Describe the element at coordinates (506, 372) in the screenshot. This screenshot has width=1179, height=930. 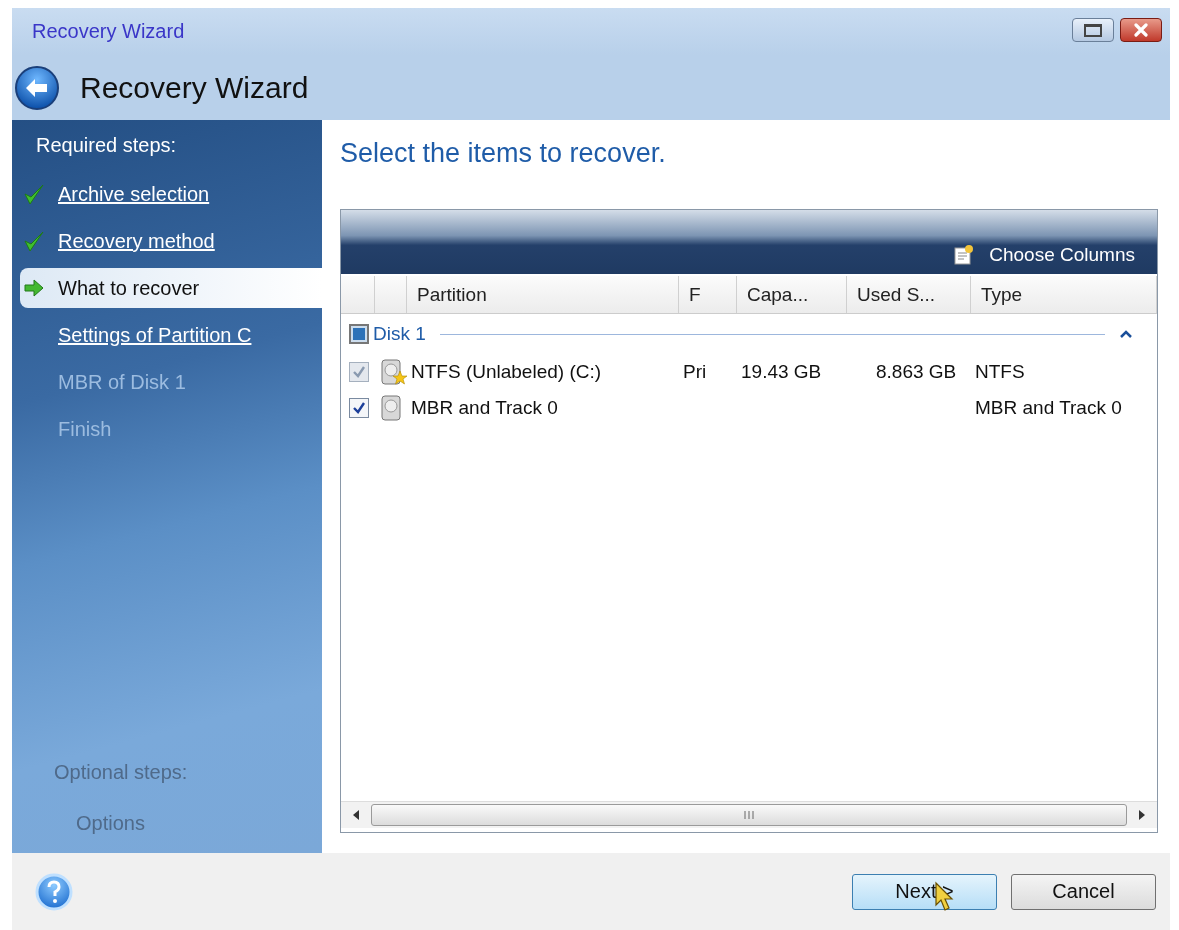
I see `table-cell-text: NTFS (Unlabeled) (C:)` at that location.